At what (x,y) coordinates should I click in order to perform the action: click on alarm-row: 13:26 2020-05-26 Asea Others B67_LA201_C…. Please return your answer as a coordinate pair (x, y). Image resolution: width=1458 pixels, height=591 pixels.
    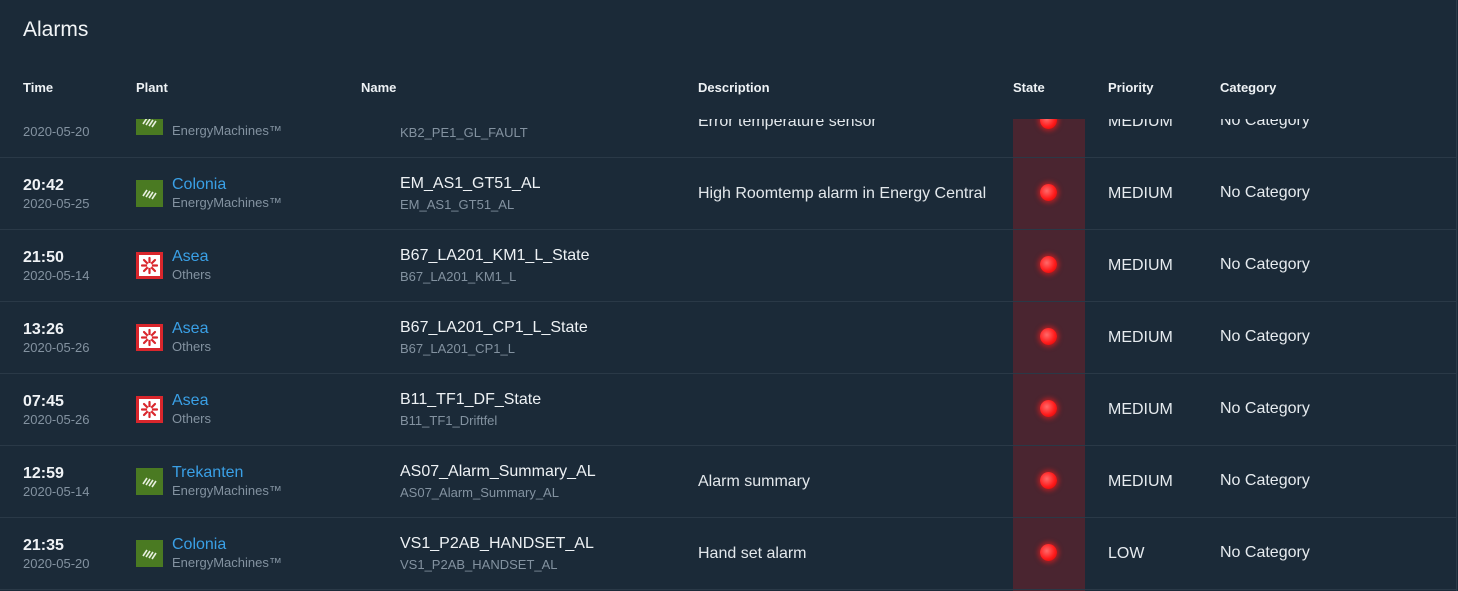
    Looking at the image, I should click on (728, 337).